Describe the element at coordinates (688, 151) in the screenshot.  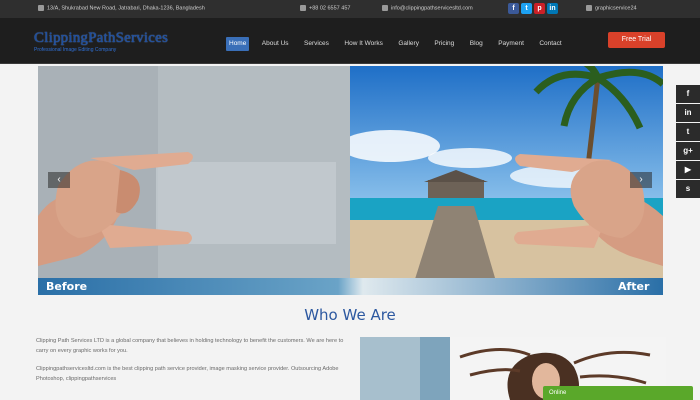
I see `google-plus-icon: g+` at that location.